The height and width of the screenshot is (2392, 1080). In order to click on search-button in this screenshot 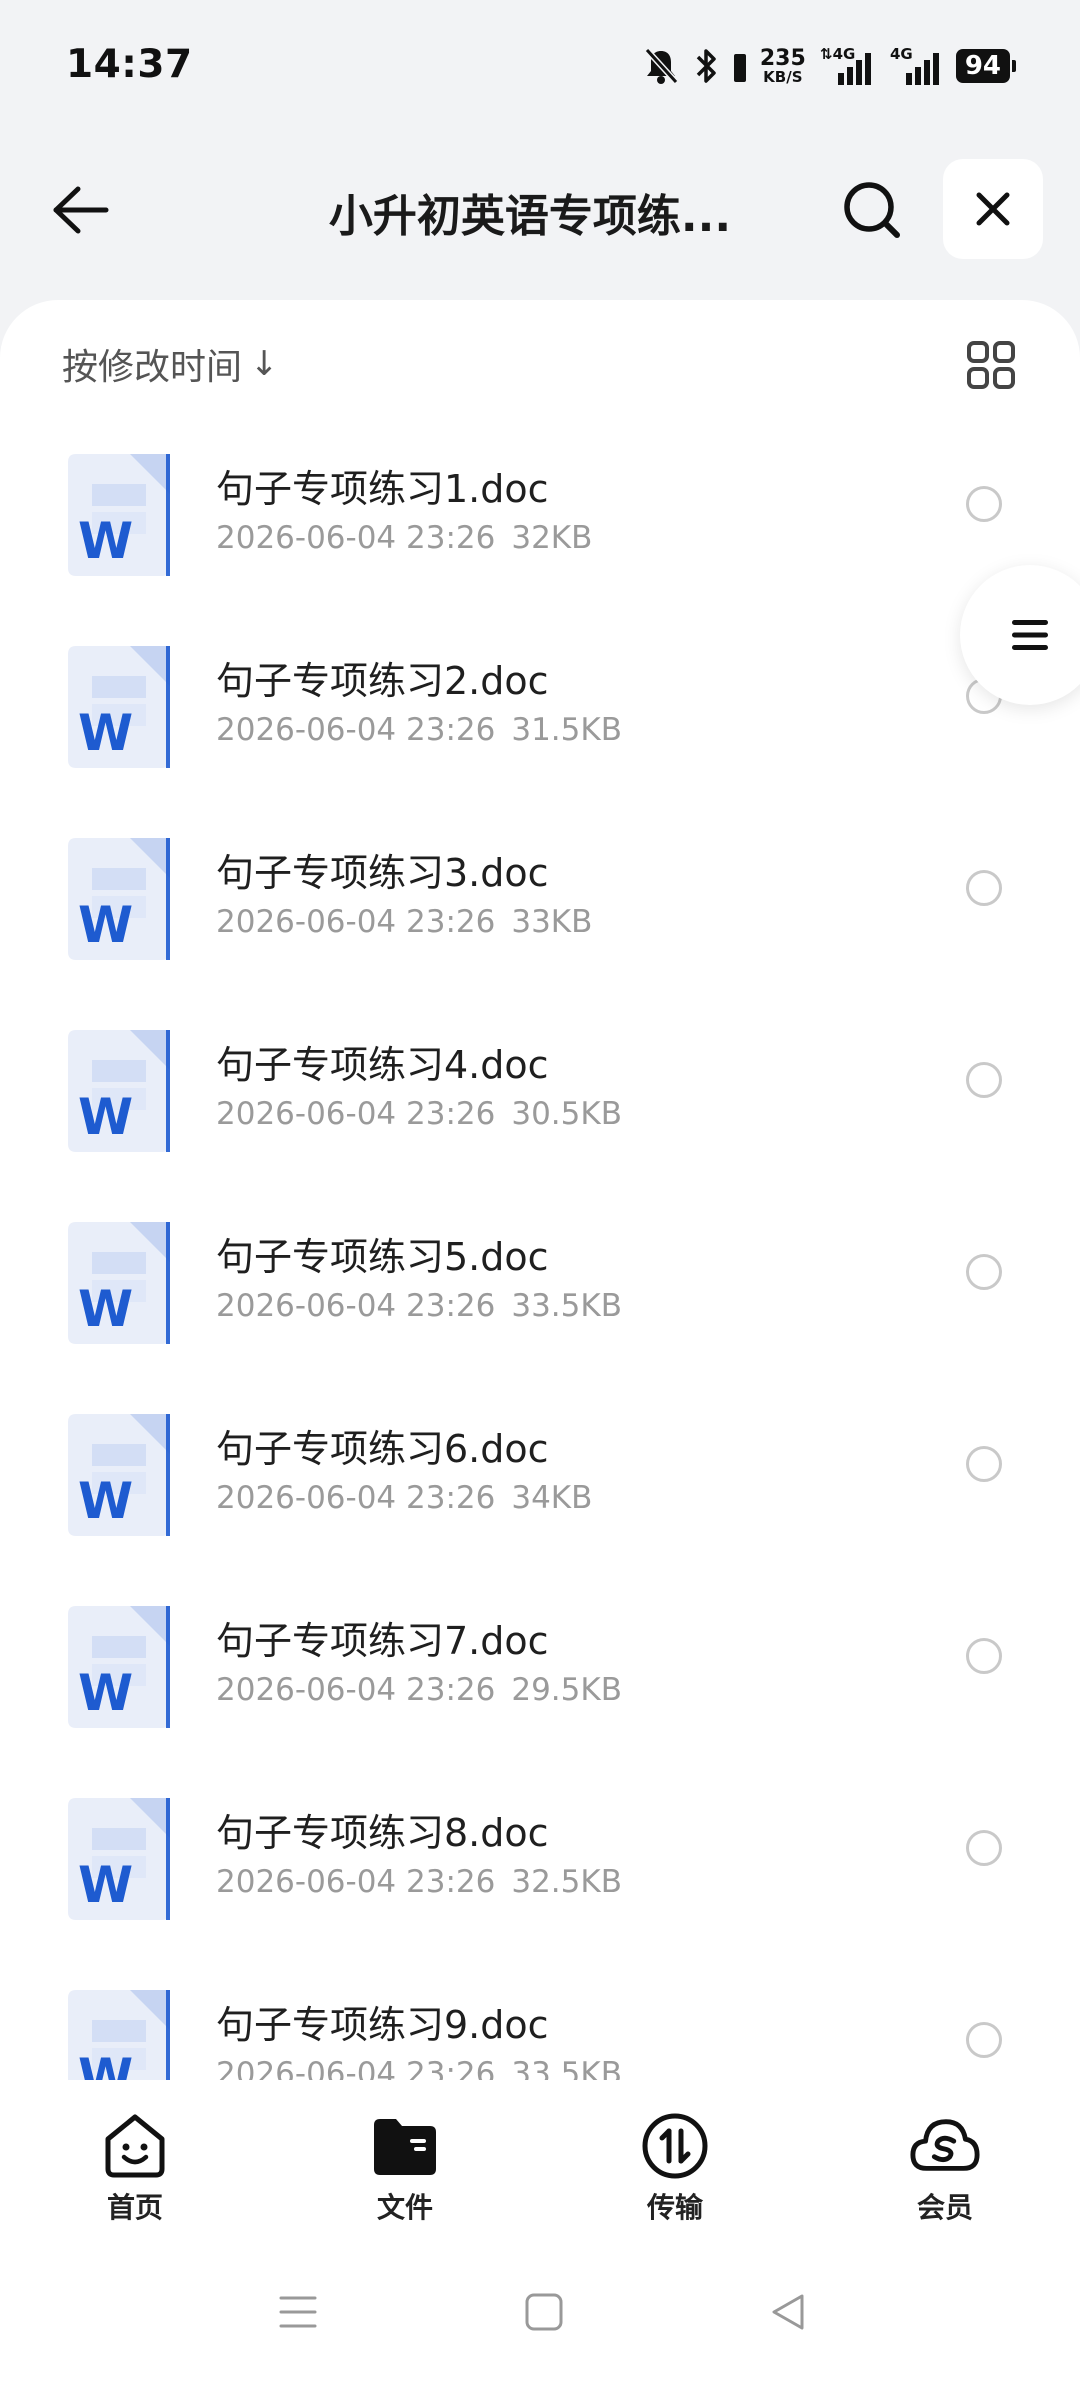, I will do `click(872, 210)`.